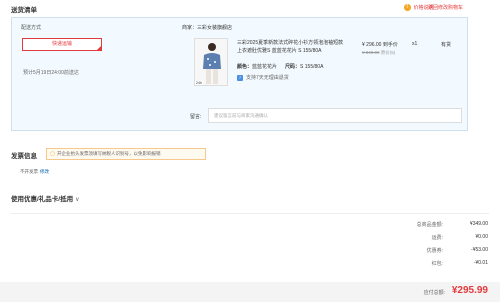 The height and width of the screenshot is (302, 500). What do you see at coordinates (99, 48) in the screenshot?
I see `selected-corner-icon` at bounding box center [99, 48].